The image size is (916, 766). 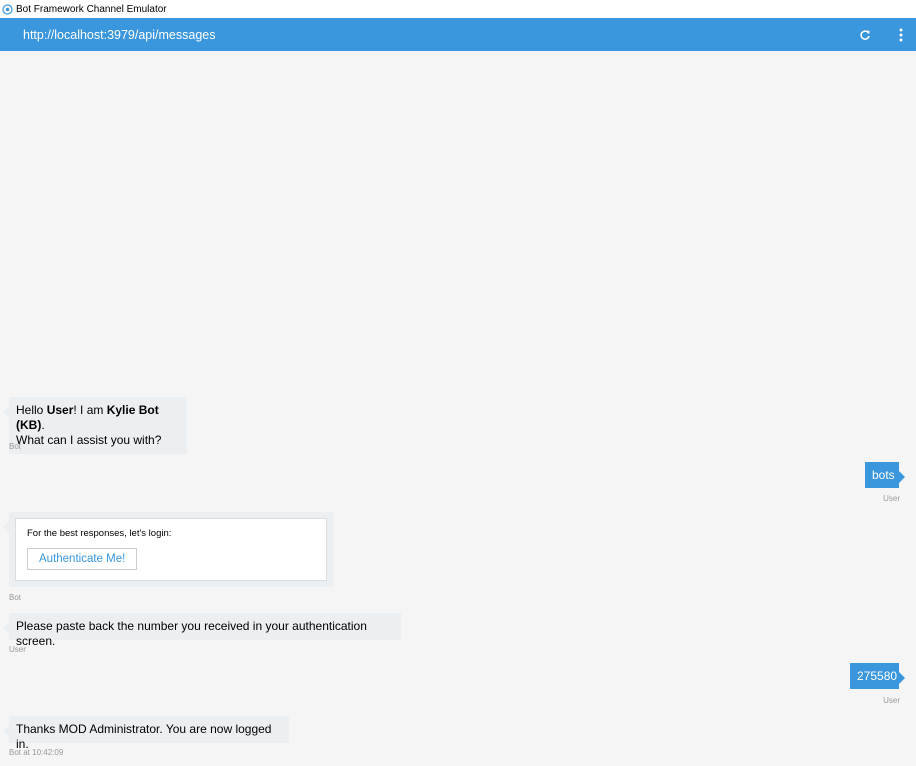 What do you see at coordinates (36, 752) in the screenshot?
I see `message-timestamp: Bot at 10:42:09` at bounding box center [36, 752].